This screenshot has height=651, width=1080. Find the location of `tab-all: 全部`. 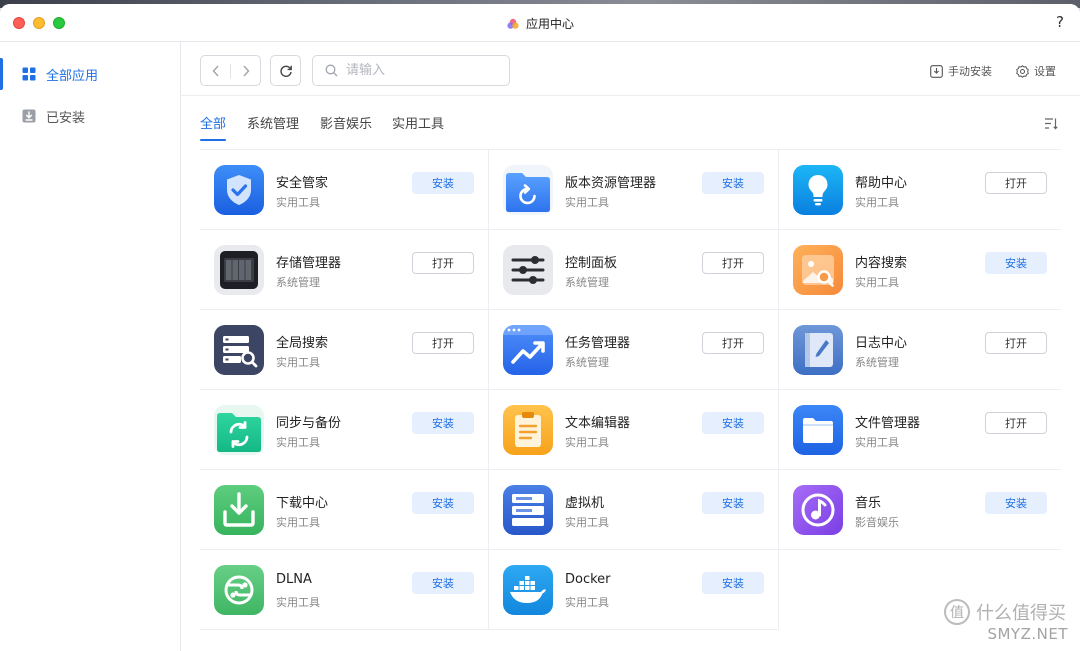

tab-all: 全部 is located at coordinates (213, 127).